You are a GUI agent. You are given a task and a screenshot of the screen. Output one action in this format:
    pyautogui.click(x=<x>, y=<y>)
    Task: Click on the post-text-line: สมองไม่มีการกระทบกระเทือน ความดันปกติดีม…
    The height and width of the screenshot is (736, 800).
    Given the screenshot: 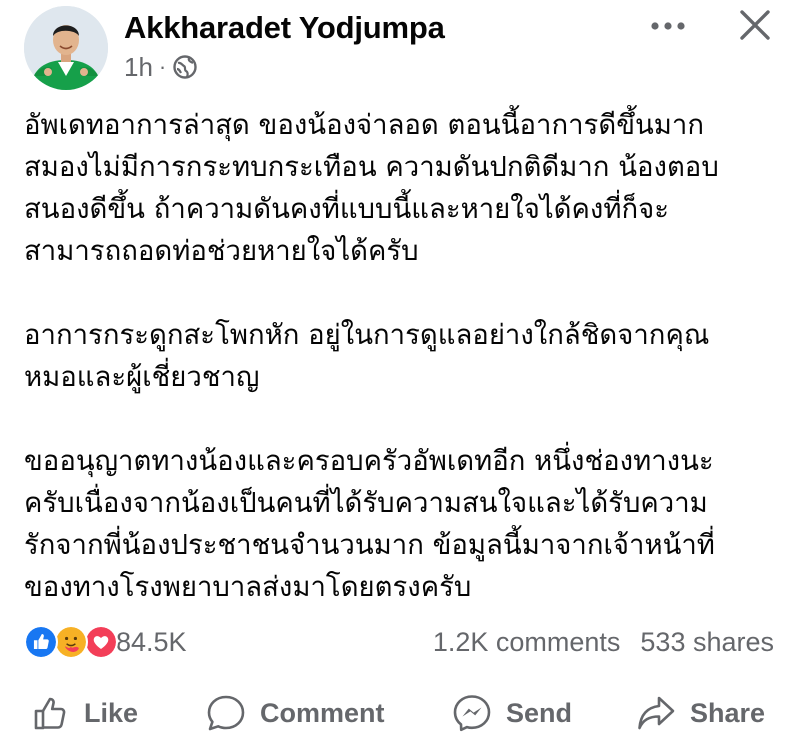 What is the action you would take?
    pyautogui.click(x=371, y=167)
    